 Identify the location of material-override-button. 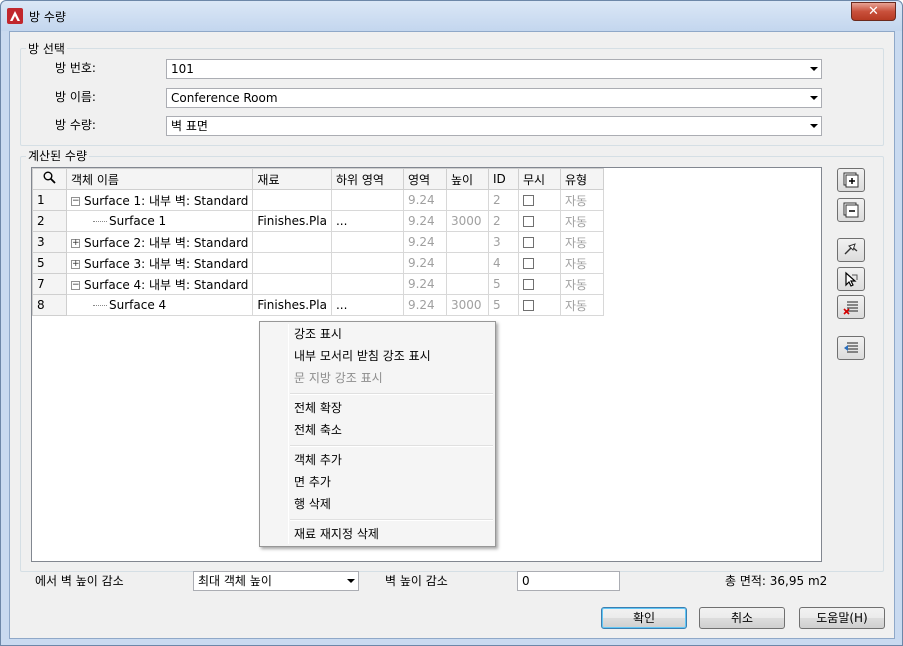
(851, 348).